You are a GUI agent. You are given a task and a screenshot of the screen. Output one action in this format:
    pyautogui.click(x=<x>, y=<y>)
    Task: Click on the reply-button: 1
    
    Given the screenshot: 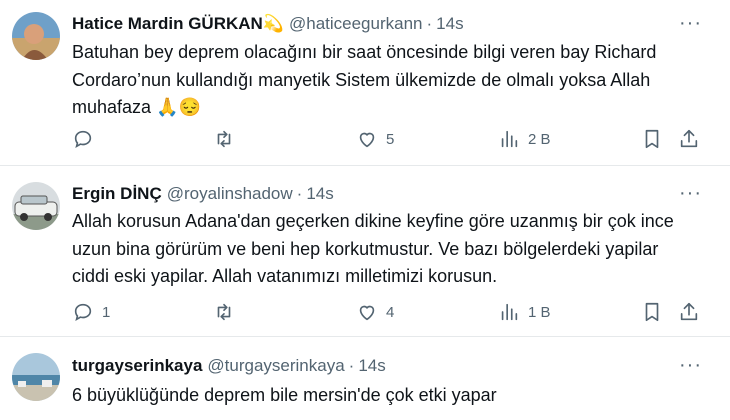 What is the action you would take?
    pyautogui.click(x=91, y=312)
    